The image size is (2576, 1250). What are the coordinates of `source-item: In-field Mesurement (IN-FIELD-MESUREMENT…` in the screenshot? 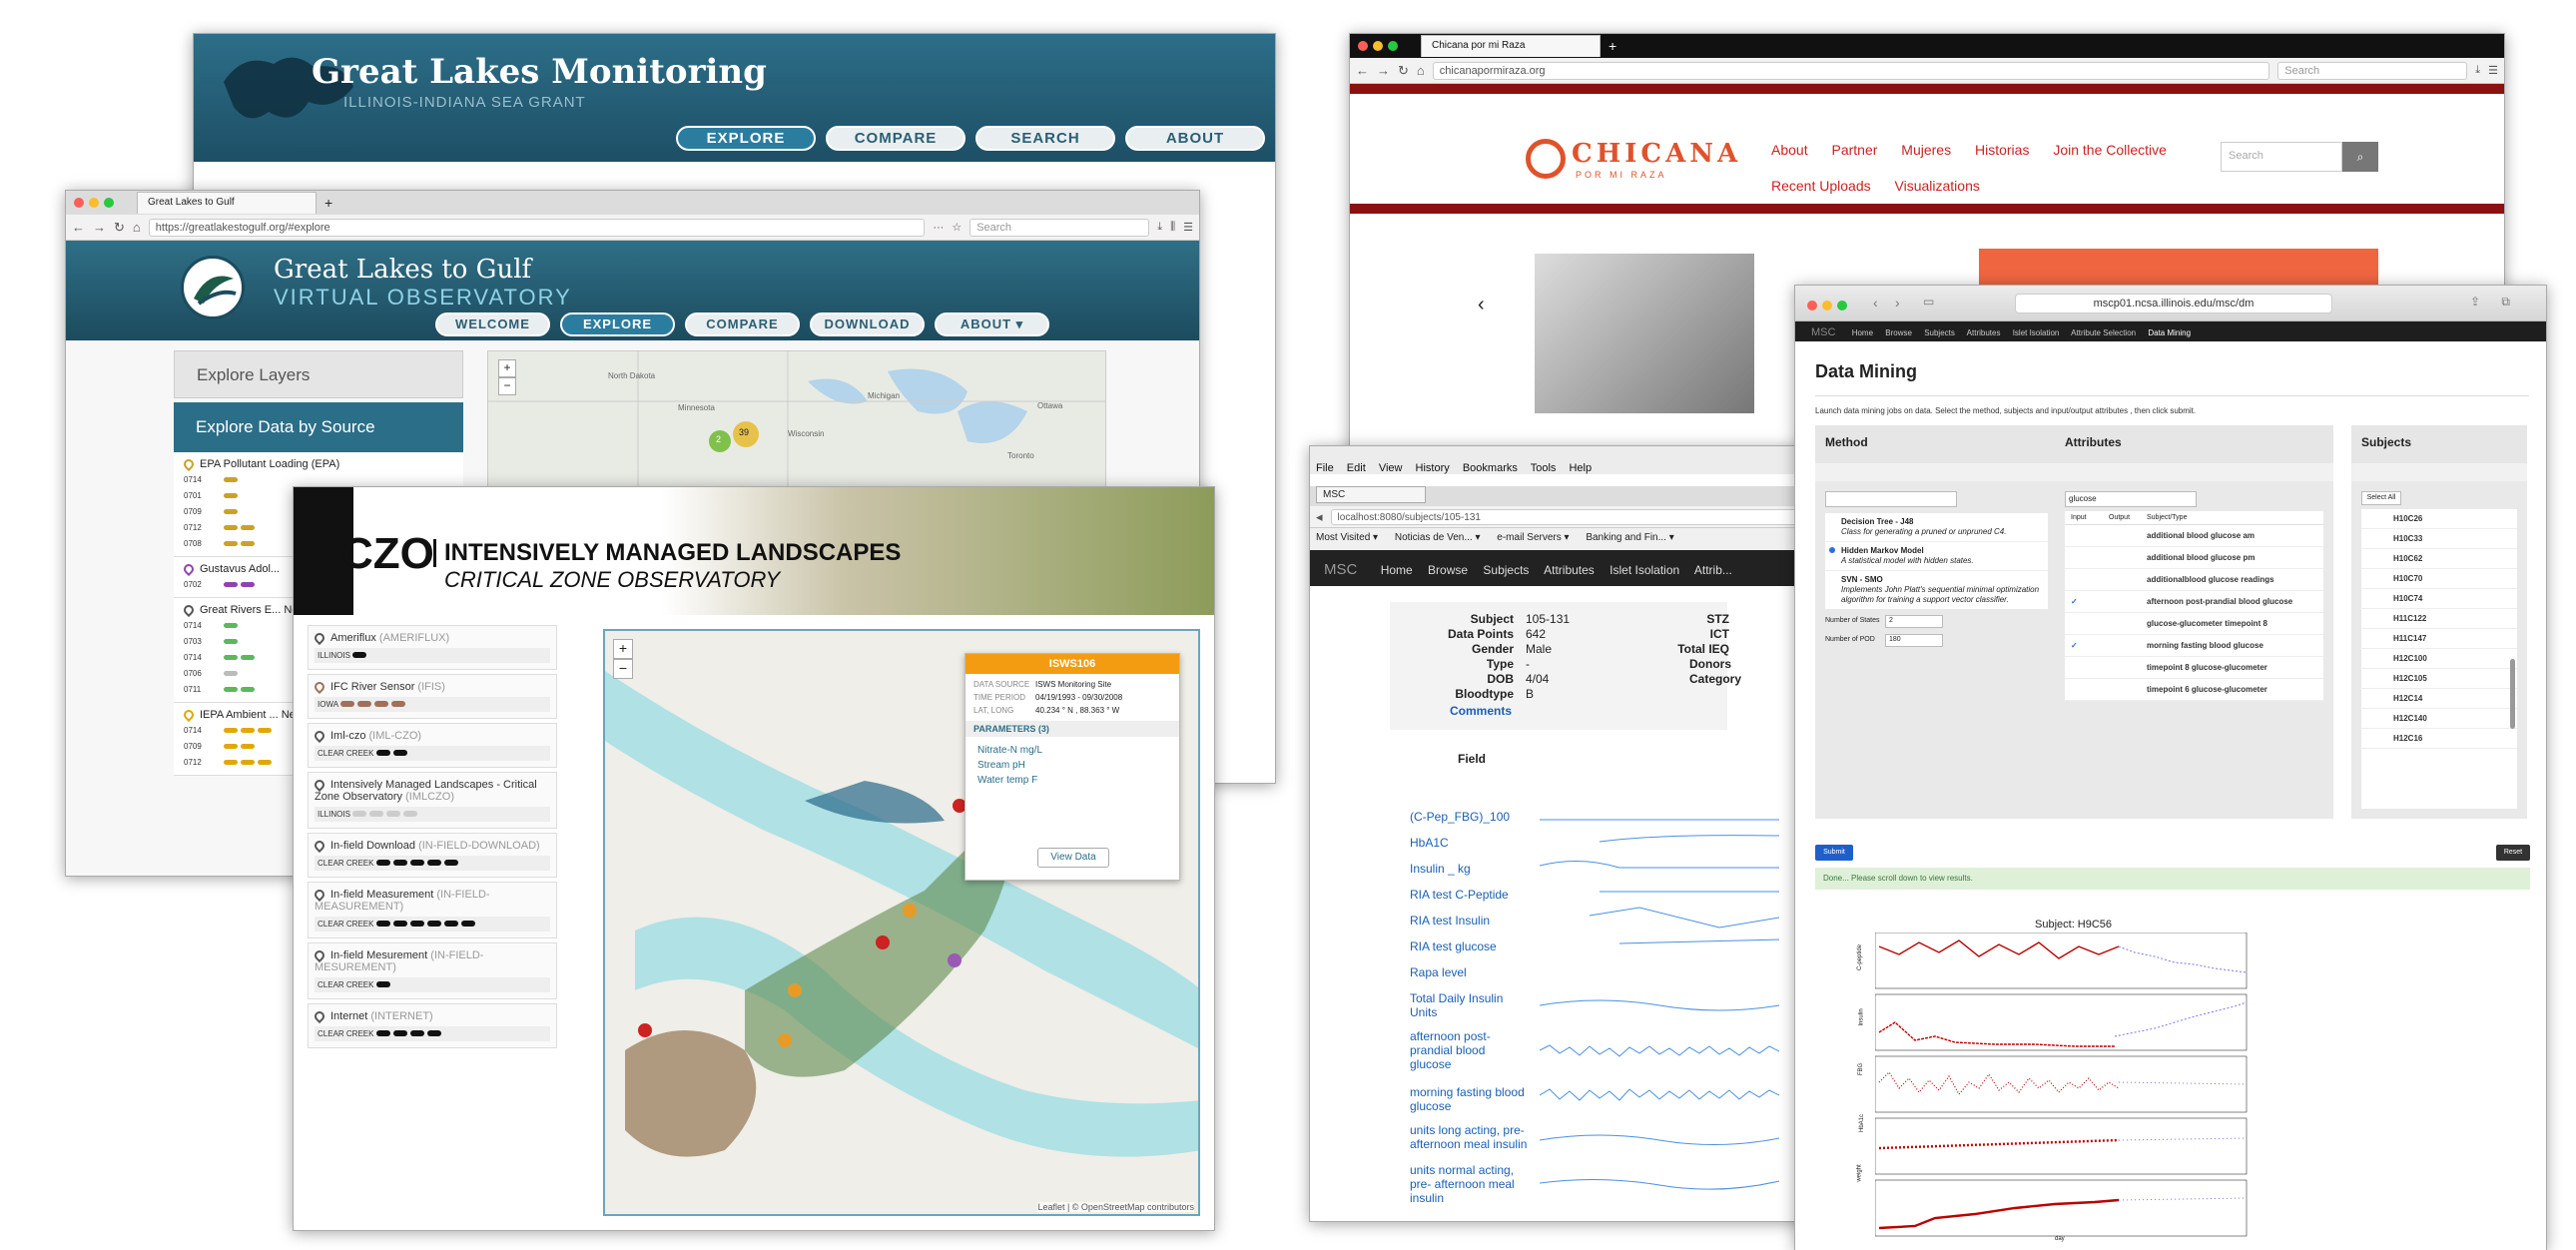 It's located at (432, 971).